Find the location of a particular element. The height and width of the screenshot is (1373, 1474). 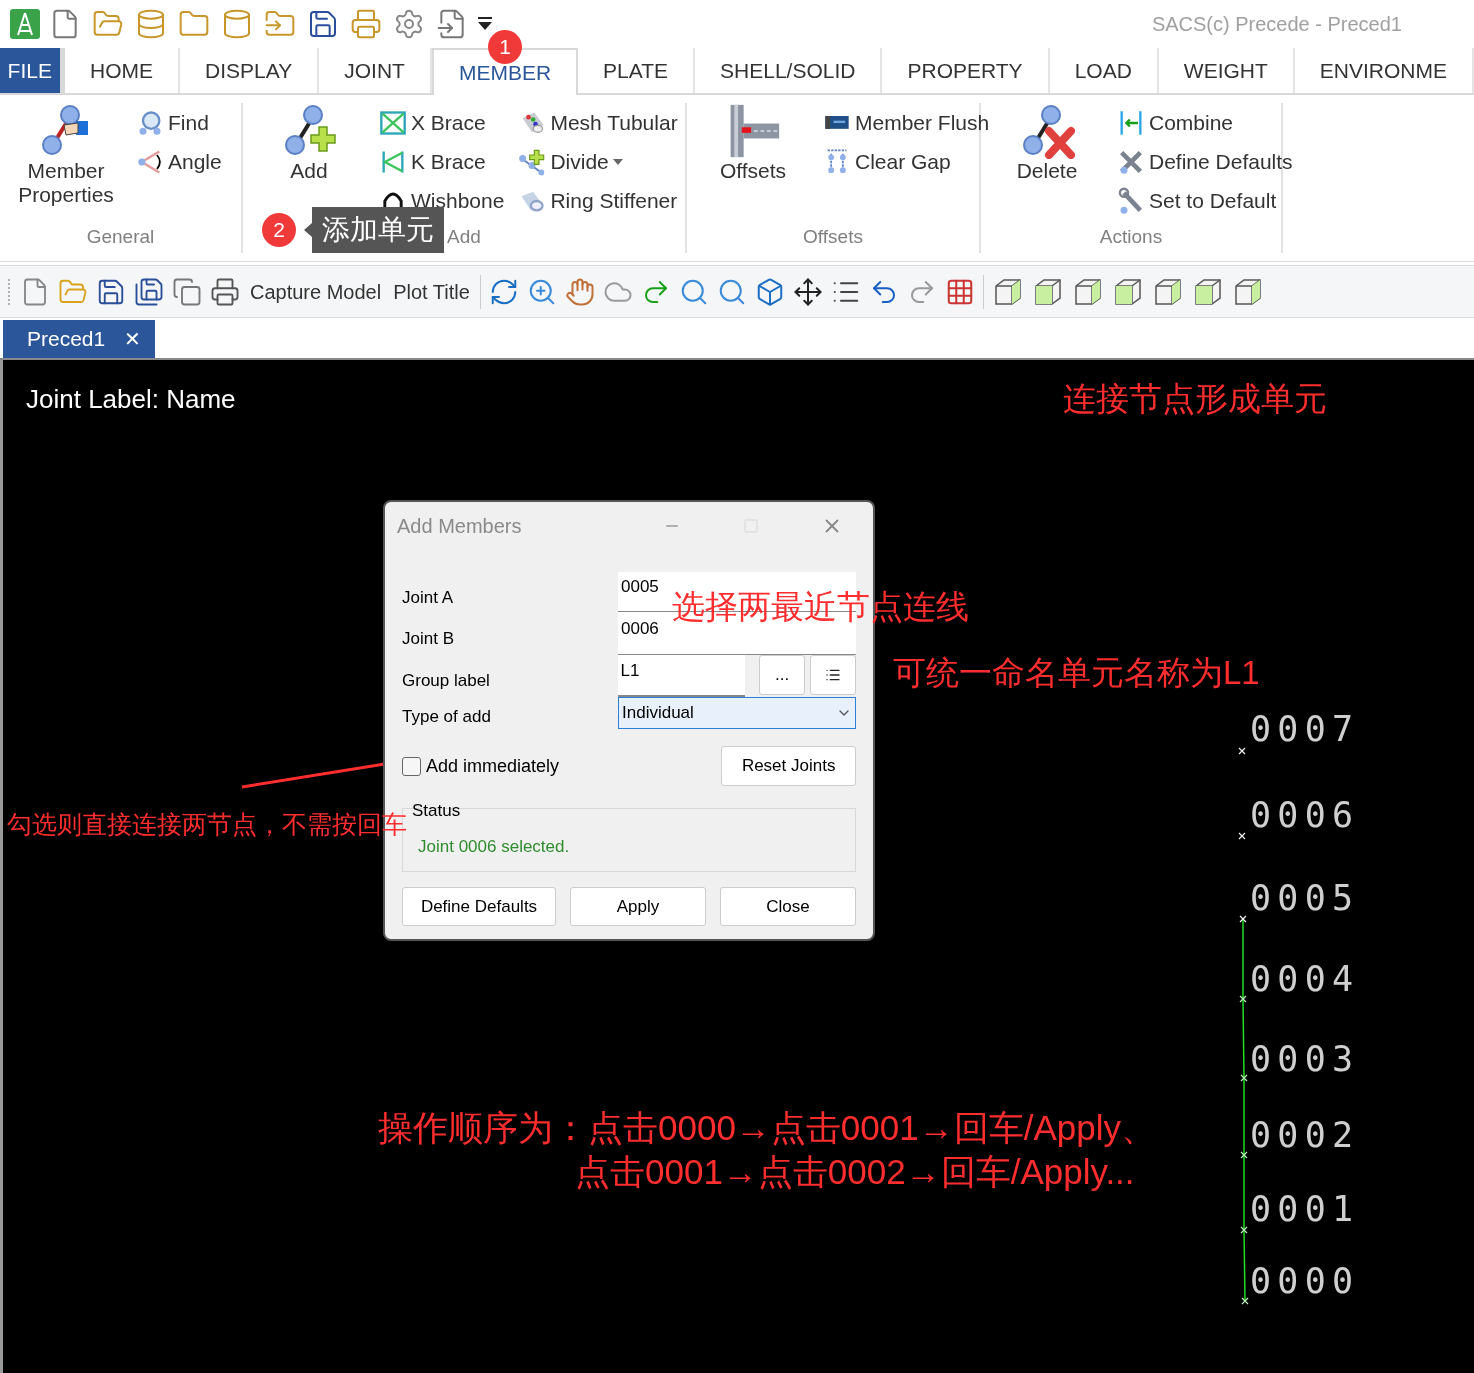

joint-label: 0006 is located at coordinates (1305, 815).